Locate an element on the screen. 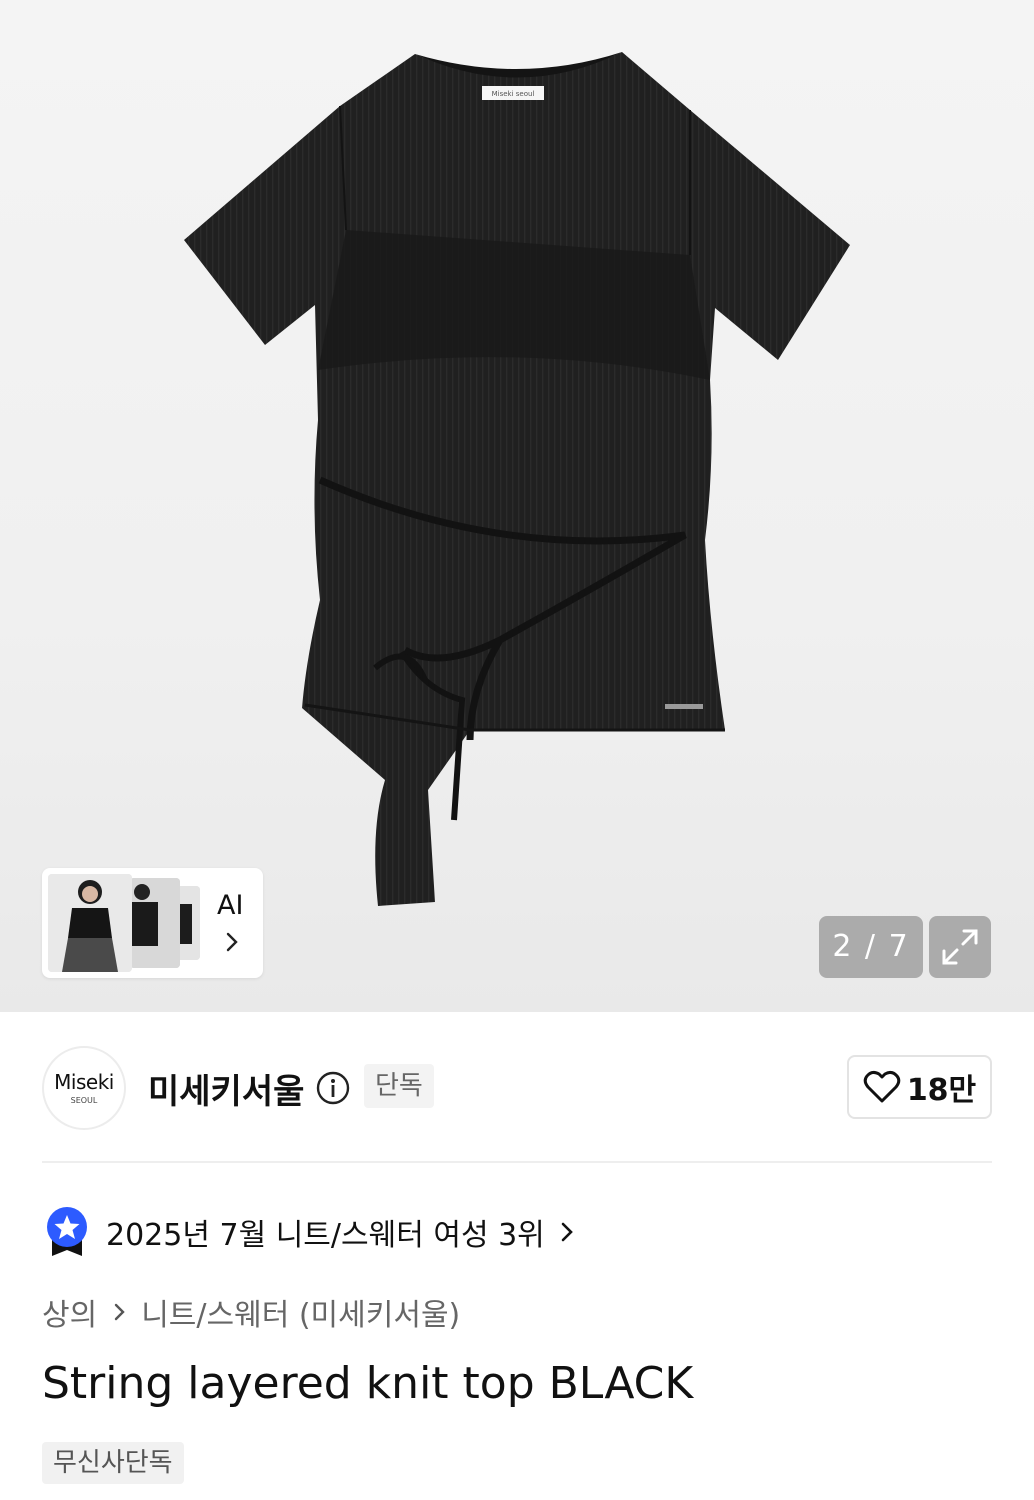 This screenshot has height=1500, width=1034. brand-logo-subtext: SEOUL is located at coordinates (84, 1100).